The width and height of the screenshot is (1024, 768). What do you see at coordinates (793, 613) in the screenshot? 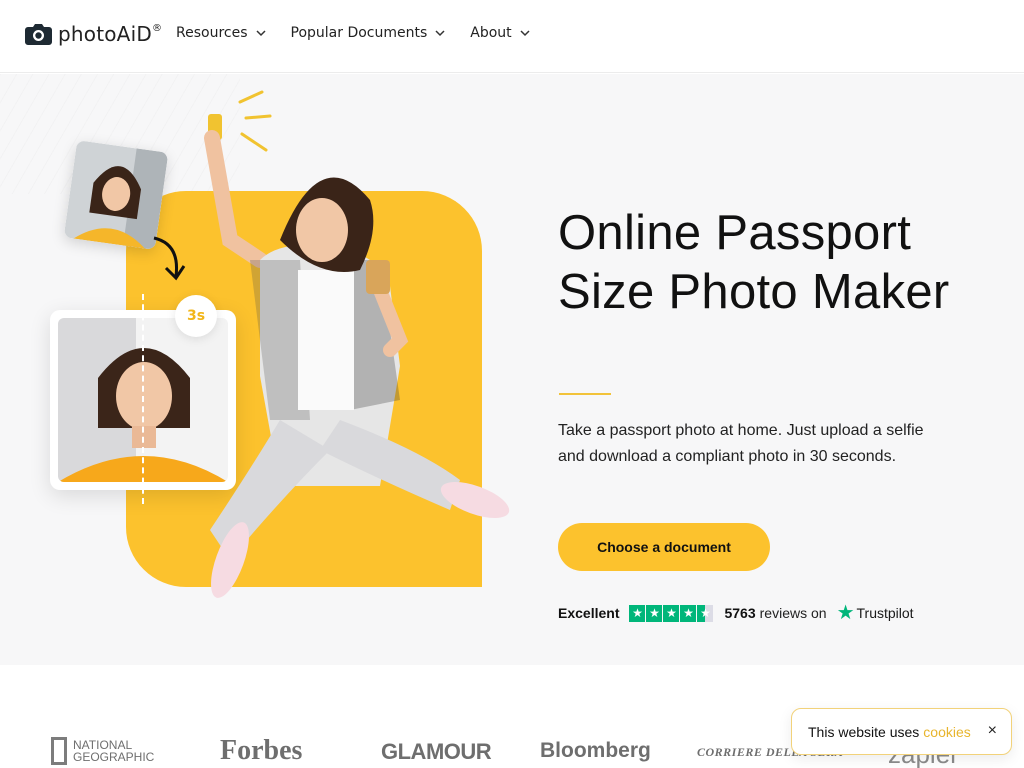
I see `reviews-text: reviews on` at bounding box center [793, 613].